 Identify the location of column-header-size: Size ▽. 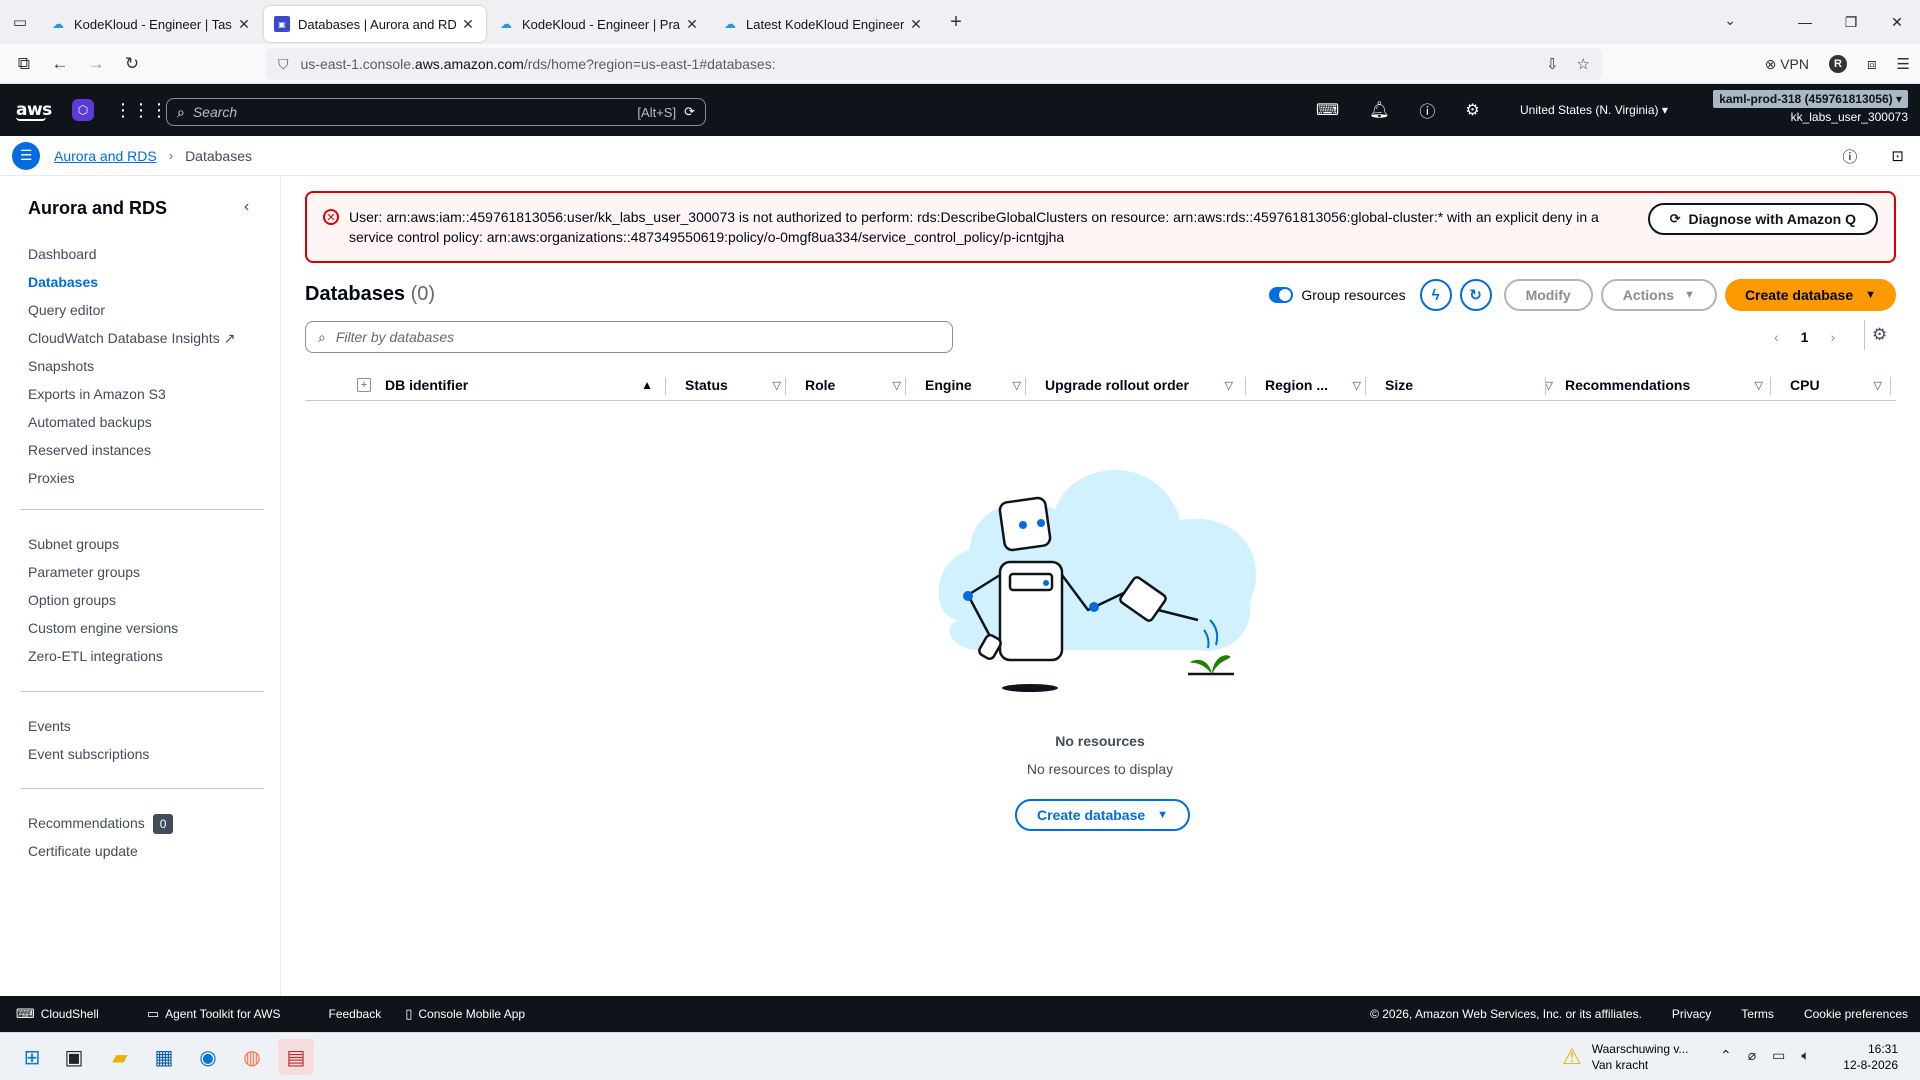
(1475, 385).